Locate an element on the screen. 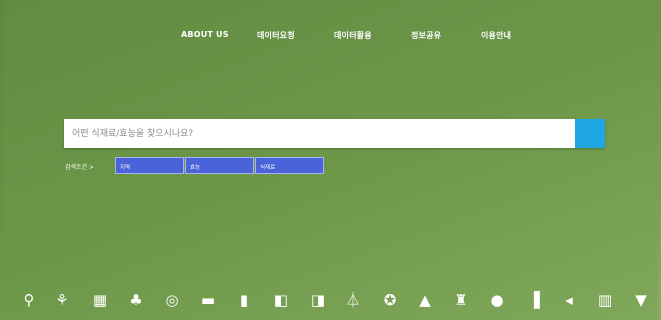 This screenshot has height=320, width=661. herb-pot-icon: ⚘ is located at coordinates (62, 300).